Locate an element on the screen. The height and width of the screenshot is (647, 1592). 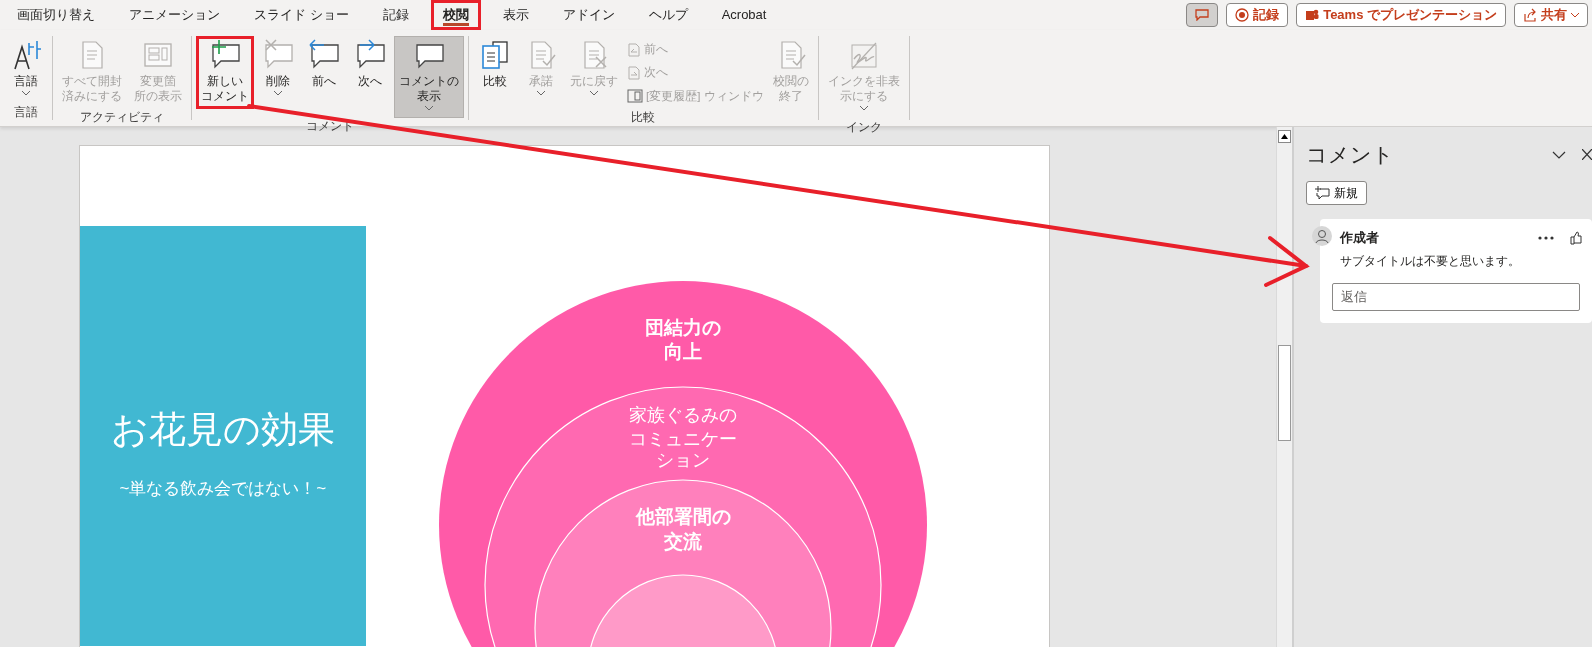
more-icon is located at coordinates (1546, 237).